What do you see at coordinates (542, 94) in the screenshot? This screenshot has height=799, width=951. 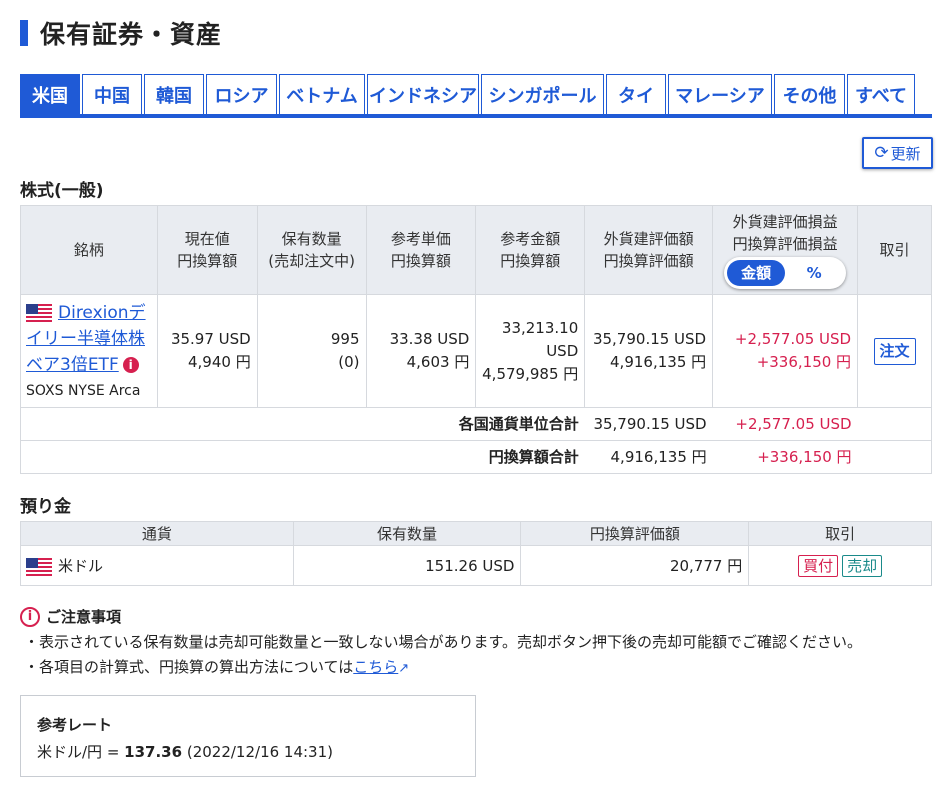 I see `tab-singapore: シンガポール` at bounding box center [542, 94].